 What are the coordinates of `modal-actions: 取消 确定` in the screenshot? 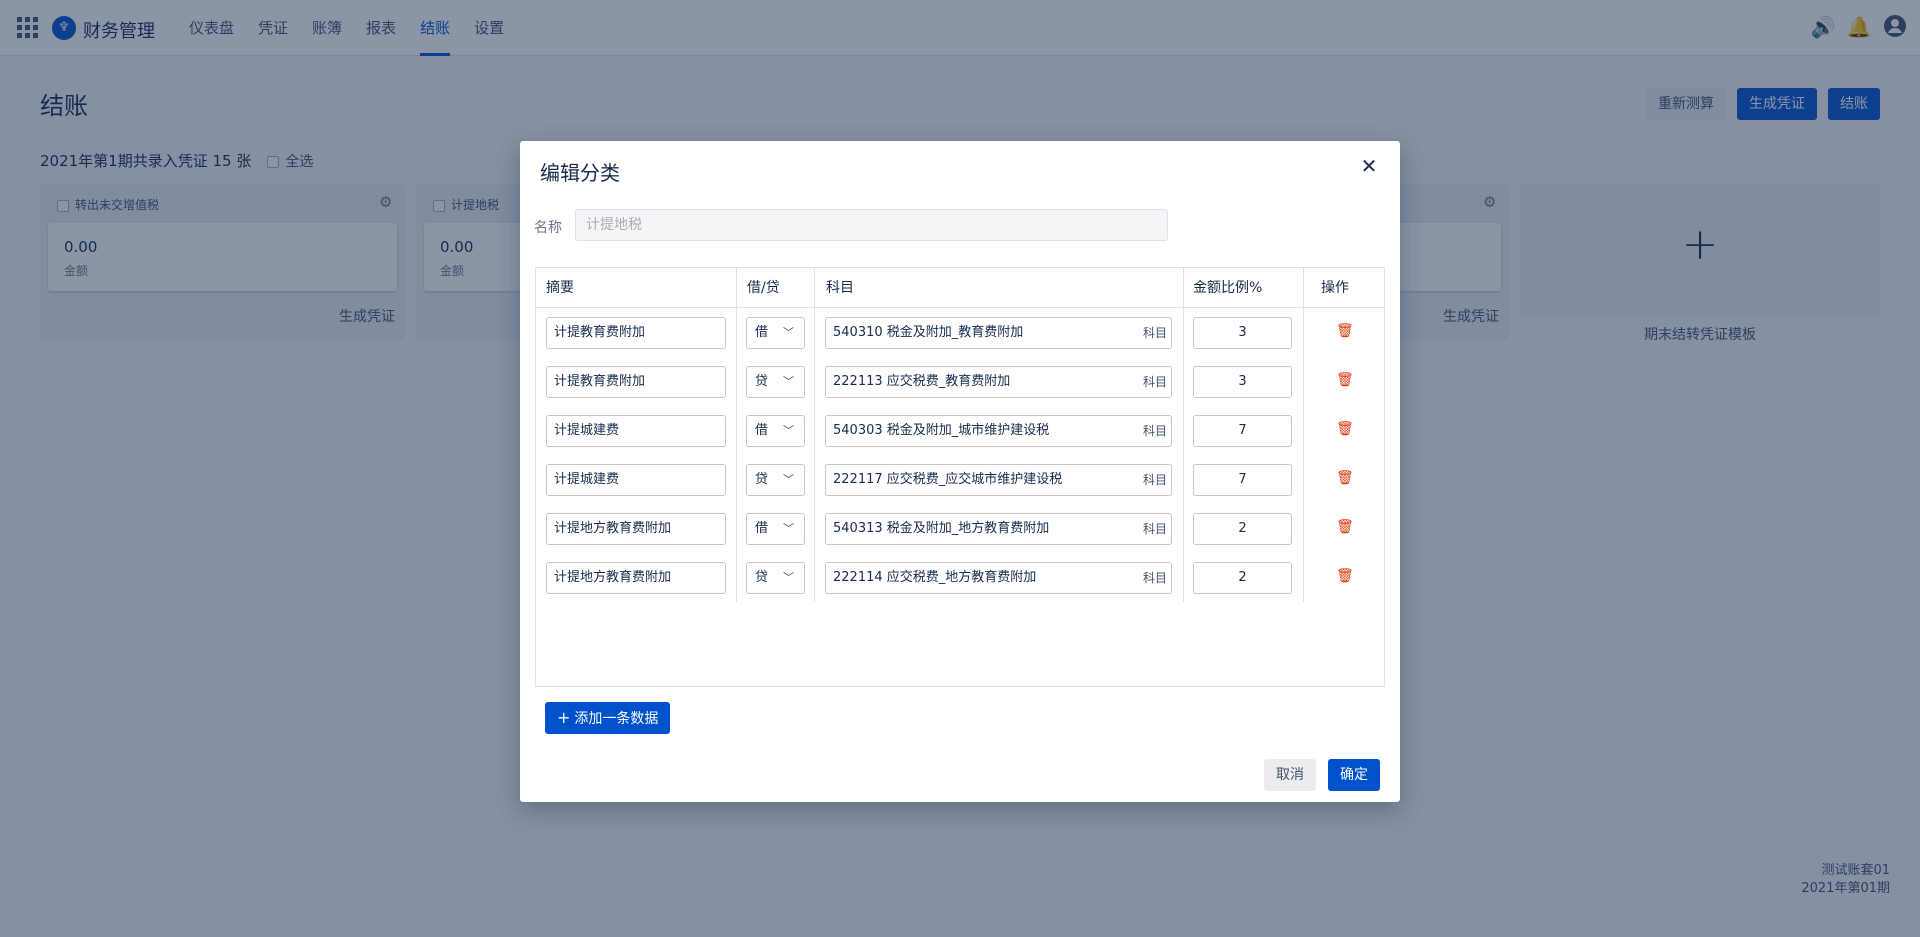 It's located at (1322, 775).